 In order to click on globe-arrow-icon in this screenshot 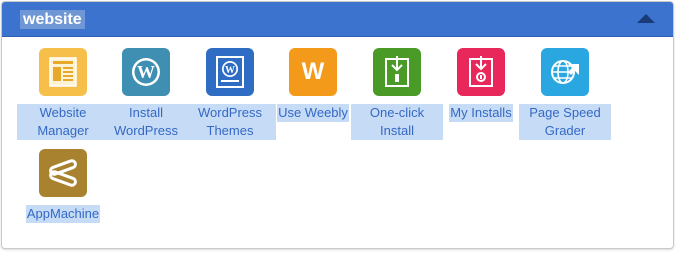, I will do `click(565, 72)`.